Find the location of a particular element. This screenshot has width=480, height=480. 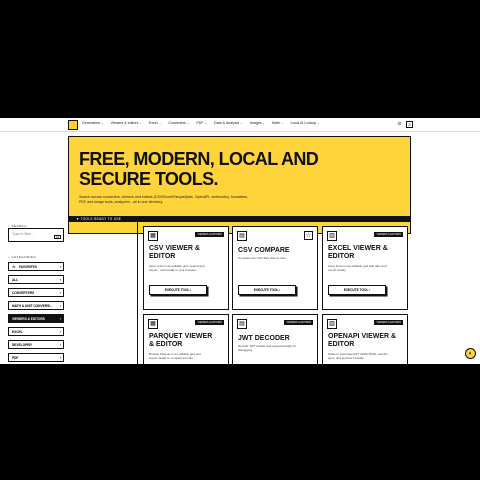

category-viewers-editors: VIEWERS & EDITORS › is located at coordinates (36, 318).